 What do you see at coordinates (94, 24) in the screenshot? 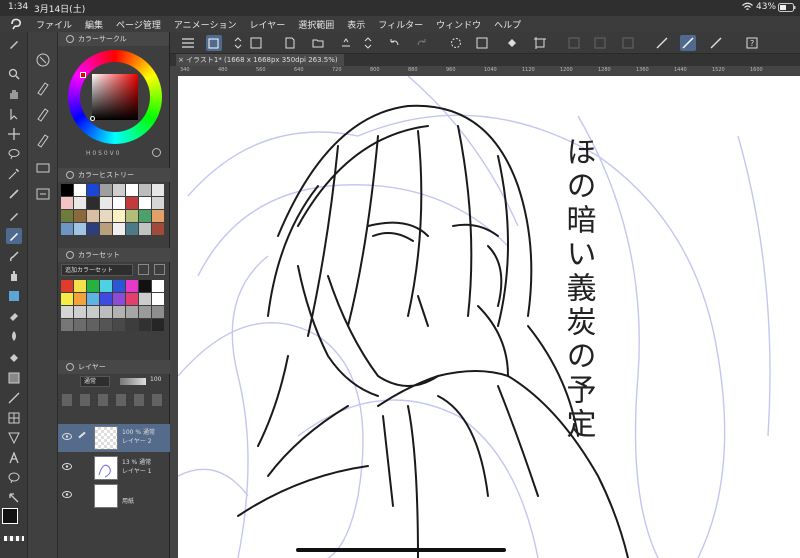
I see `menu-edit: 編集` at bounding box center [94, 24].